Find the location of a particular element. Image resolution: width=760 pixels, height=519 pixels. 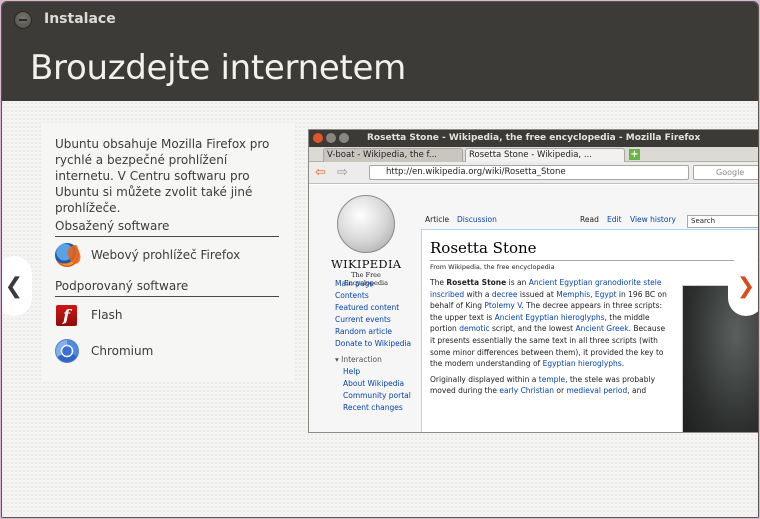

app-name: Webový prohlížeč Firefox is located at coordinates (166, 255).